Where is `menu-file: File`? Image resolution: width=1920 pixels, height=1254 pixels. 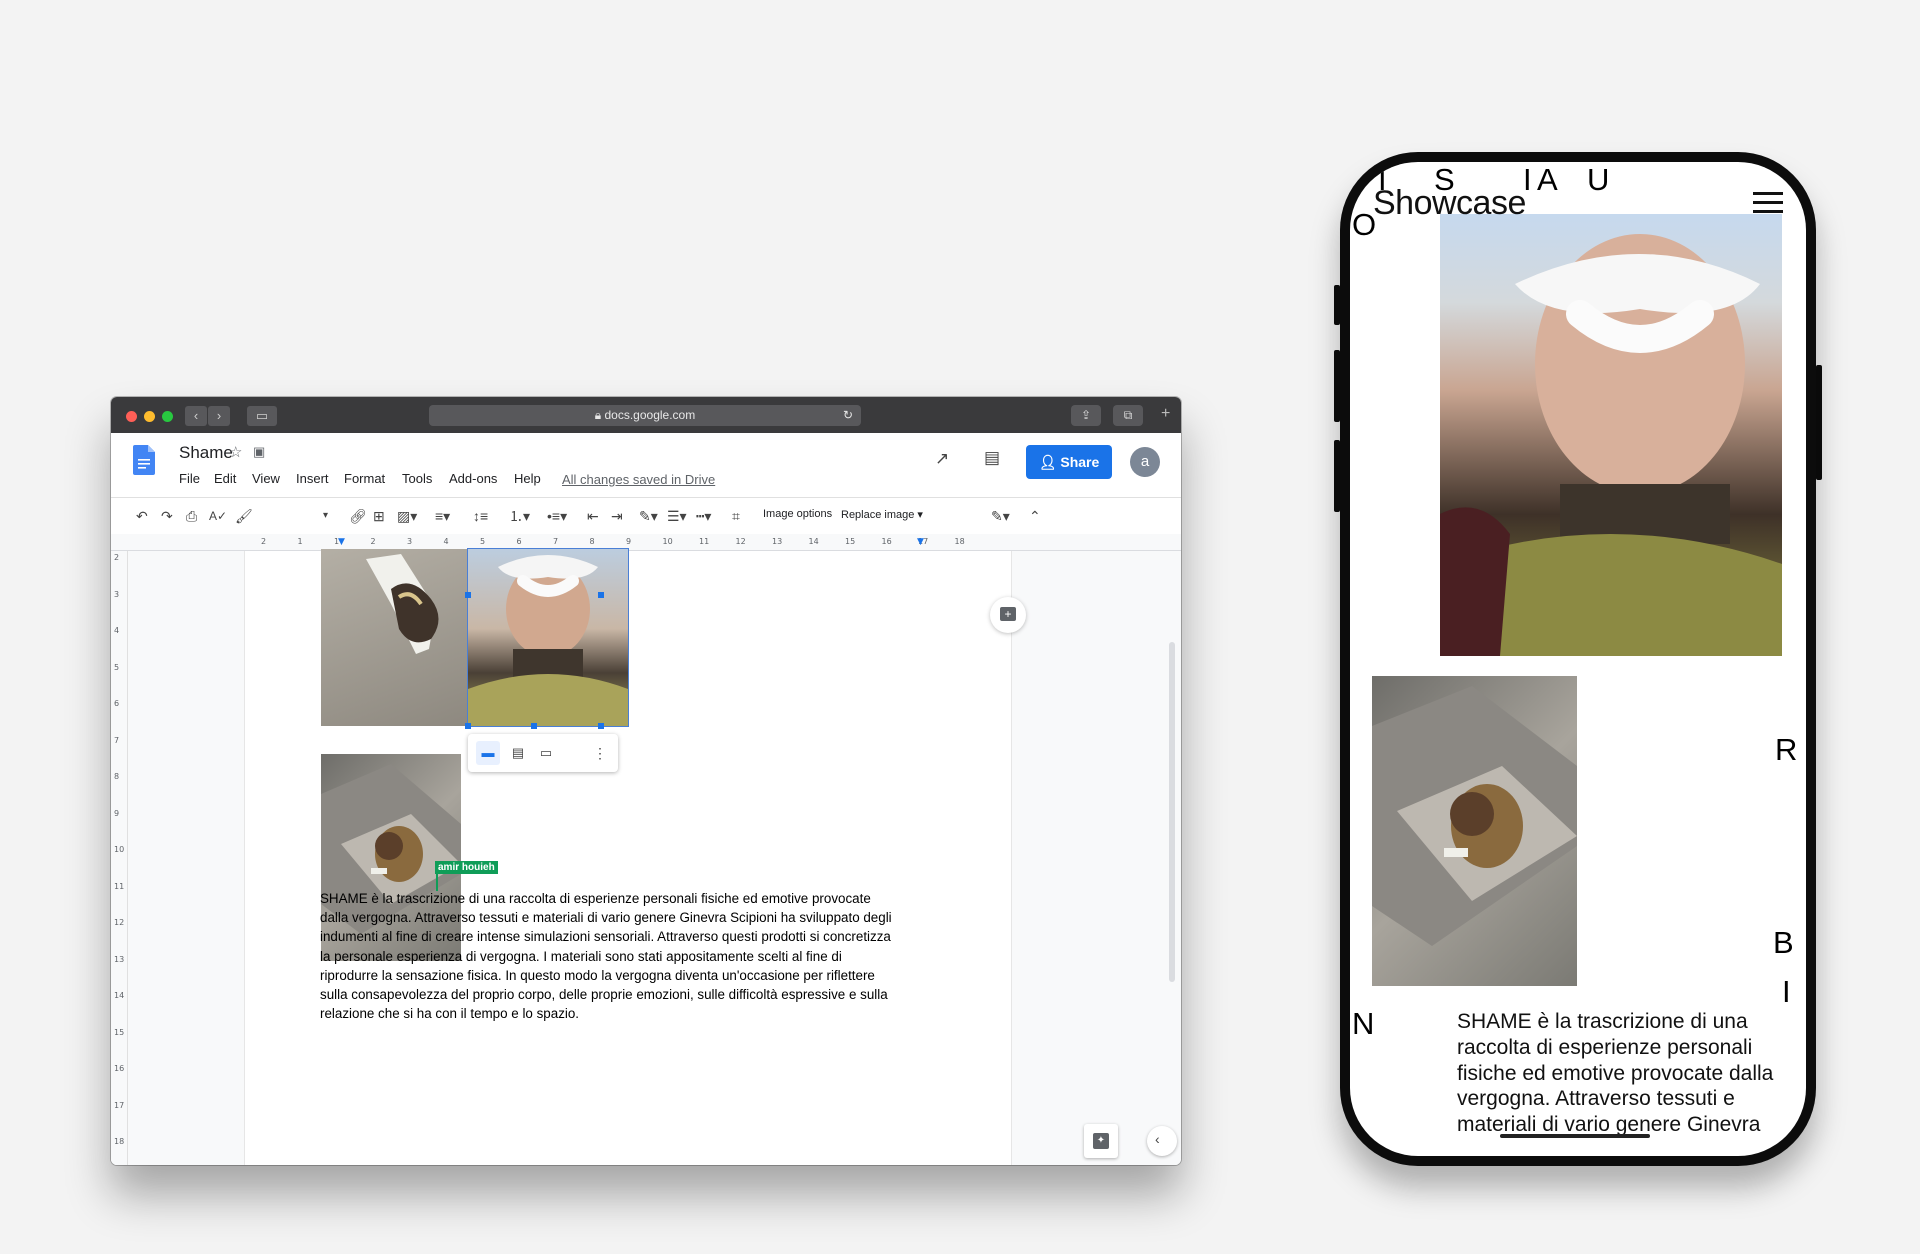 menu-file: File is located at coordinates (189, 478).